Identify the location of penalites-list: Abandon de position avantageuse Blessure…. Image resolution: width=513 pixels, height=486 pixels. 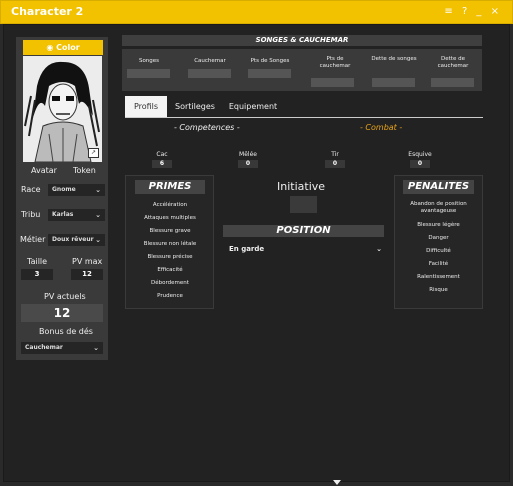
(438, 250).